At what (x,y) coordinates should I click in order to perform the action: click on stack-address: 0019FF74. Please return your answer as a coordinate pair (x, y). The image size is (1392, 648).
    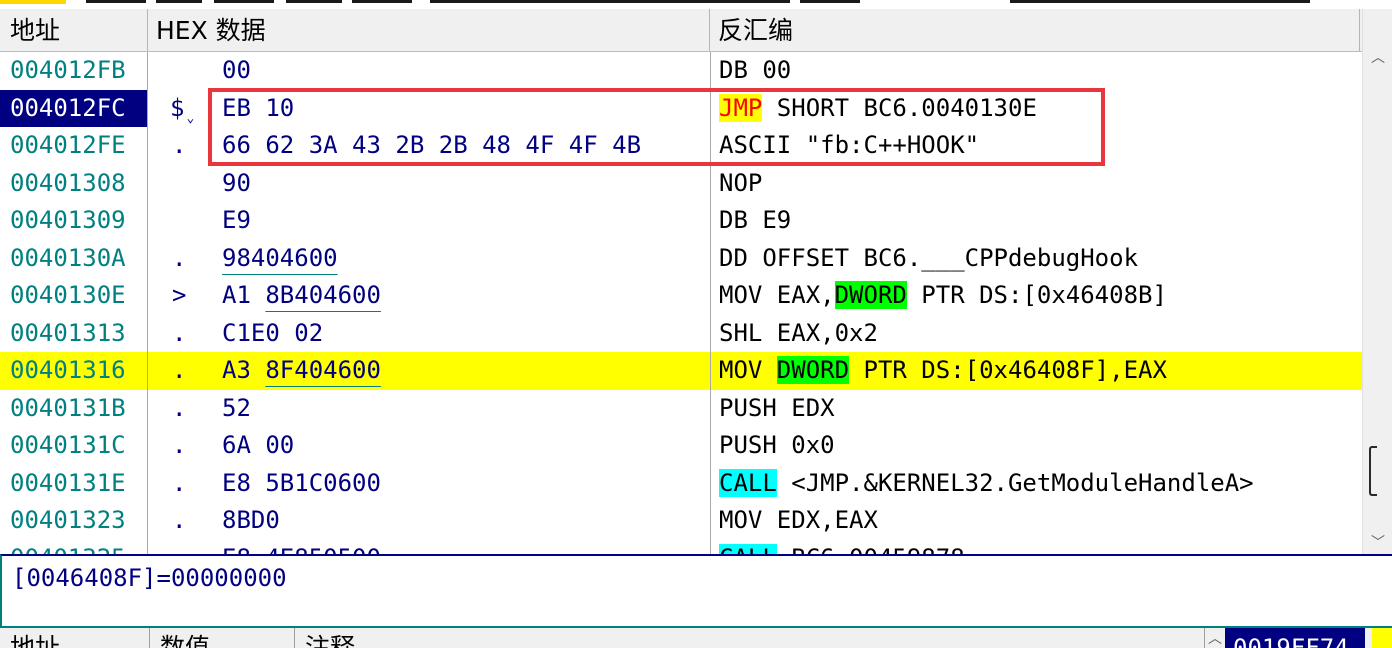
    Looking at the image, I should click on (1295, 638).